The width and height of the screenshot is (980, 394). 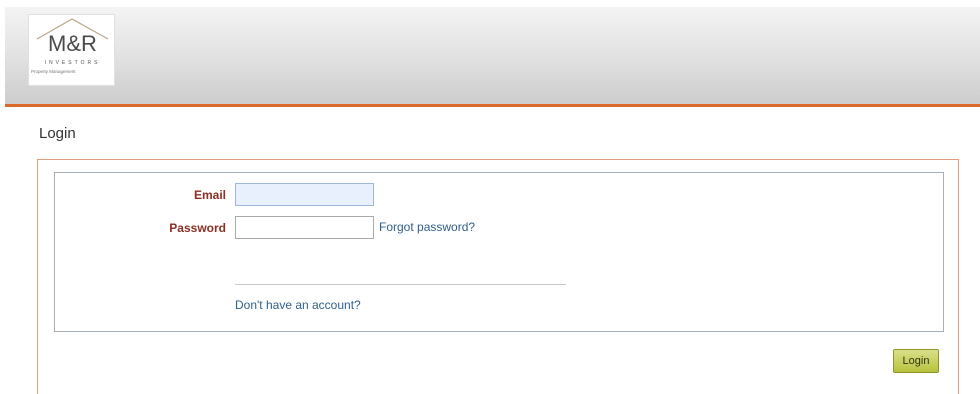 I want to click on form-divider, so click(x=400, y=284).